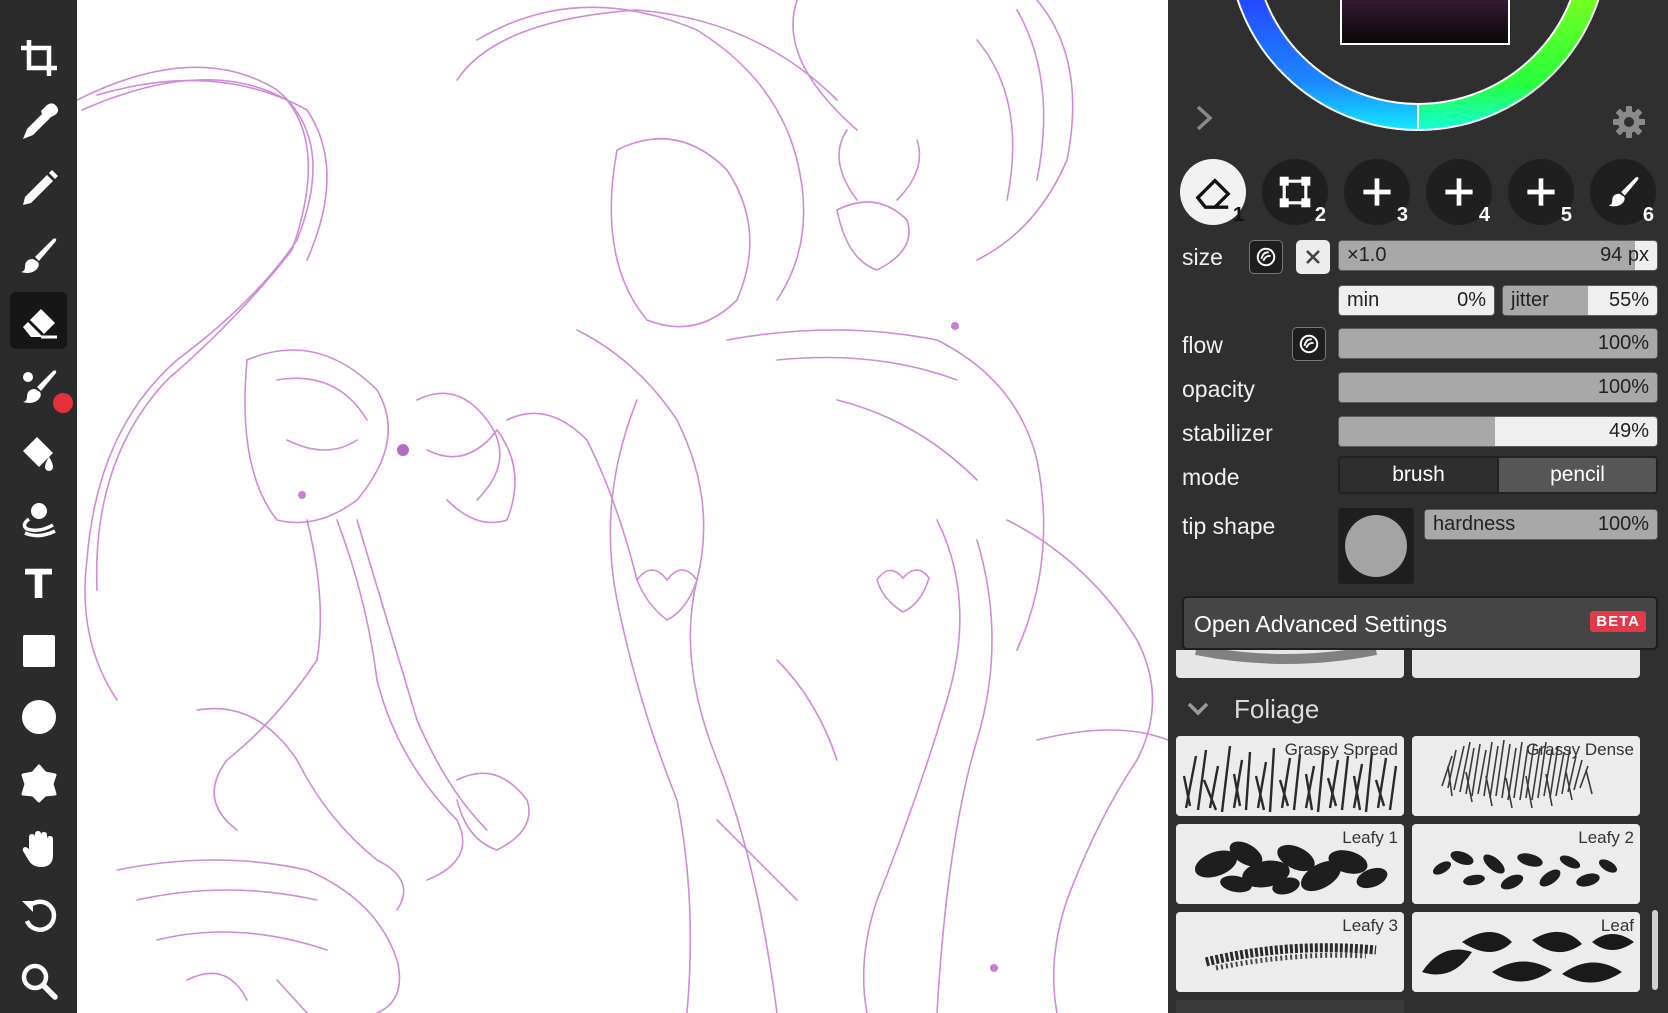 The width and height of the screenshot is (1668, 1013). What do you see at coordinates (1425, 22) in the screenshot?
I see `saturation-value-square` at bounding box center [1425, 22].